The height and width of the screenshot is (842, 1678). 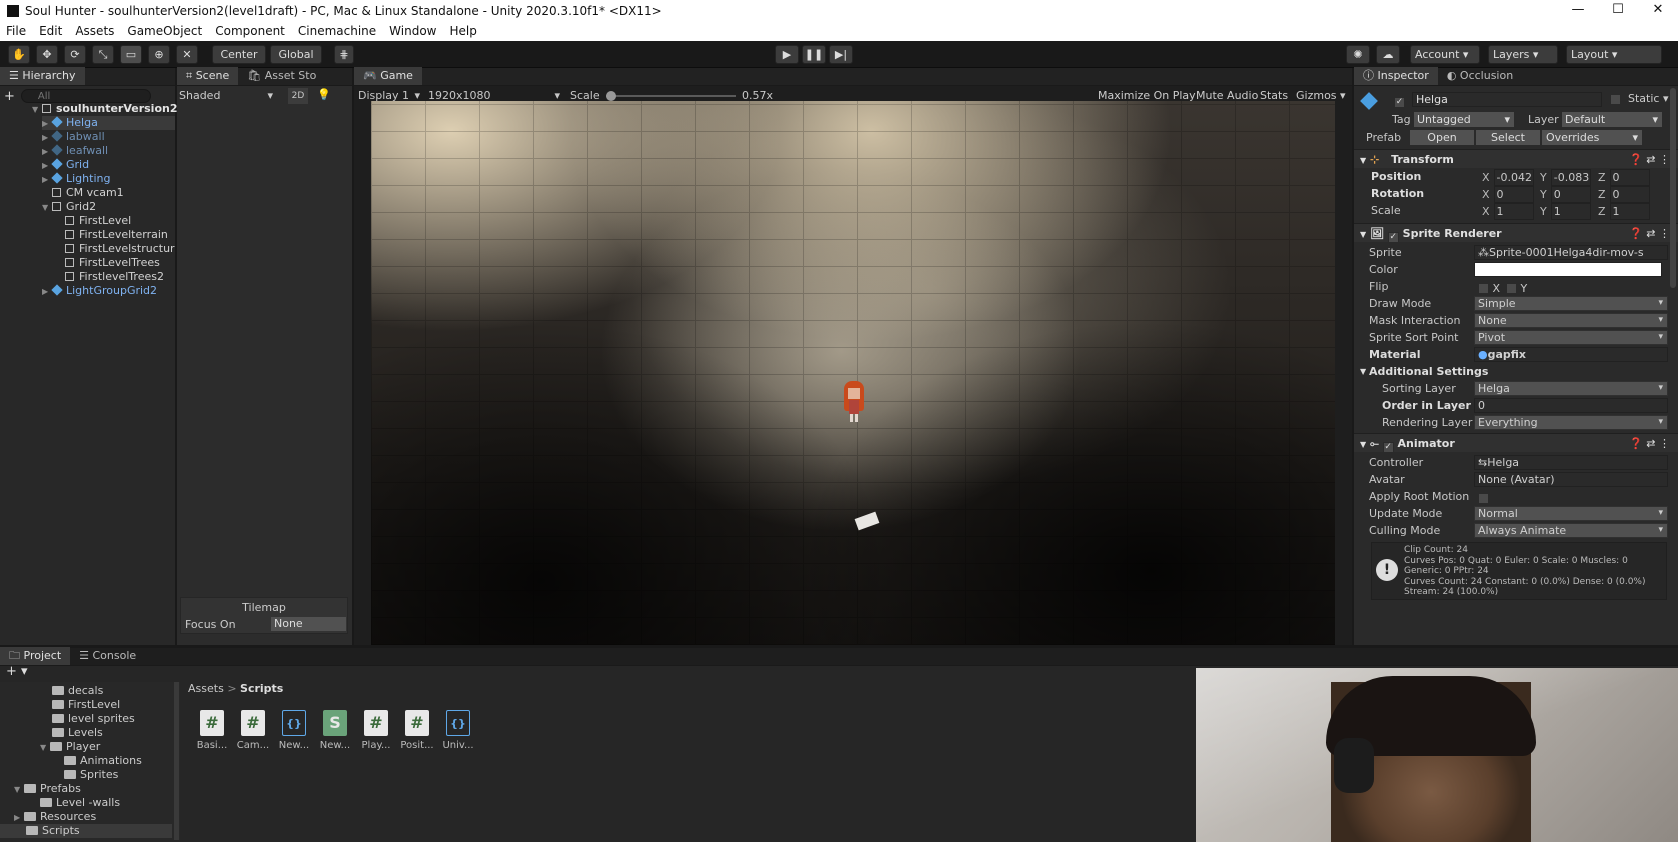 I want to click on add-object-button: +, so click(x=9, y=96).